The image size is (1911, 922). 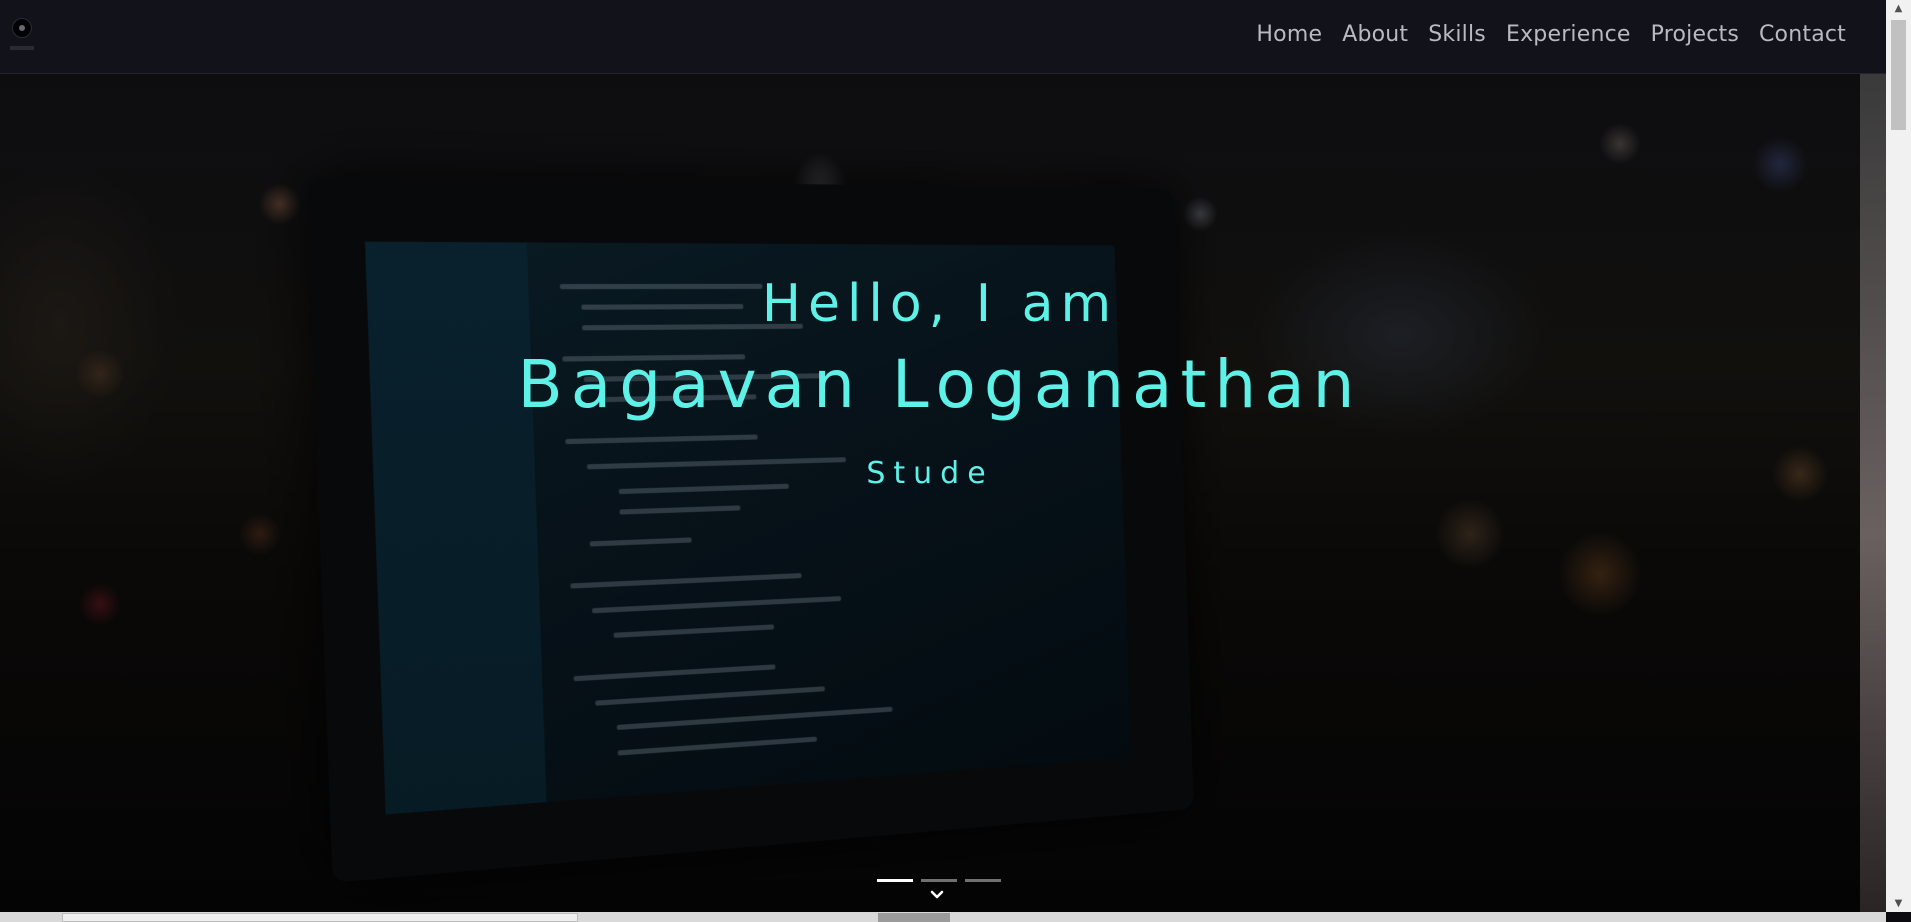 I want to click on nav-link-projects: Projects, so click(x=1695, y=34).